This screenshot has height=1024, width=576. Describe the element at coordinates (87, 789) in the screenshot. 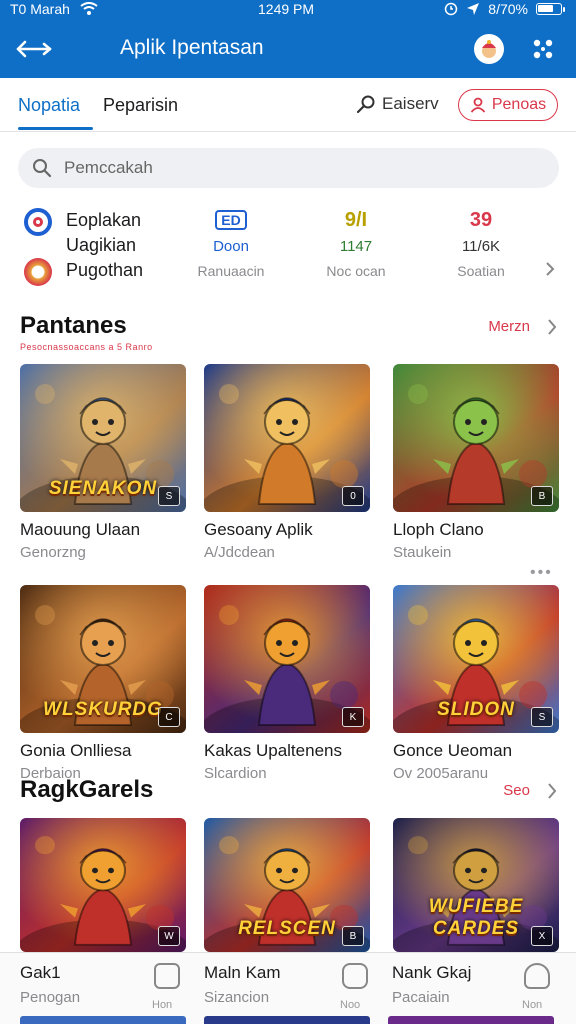

I see `section-title: RagkGarels` at that location.